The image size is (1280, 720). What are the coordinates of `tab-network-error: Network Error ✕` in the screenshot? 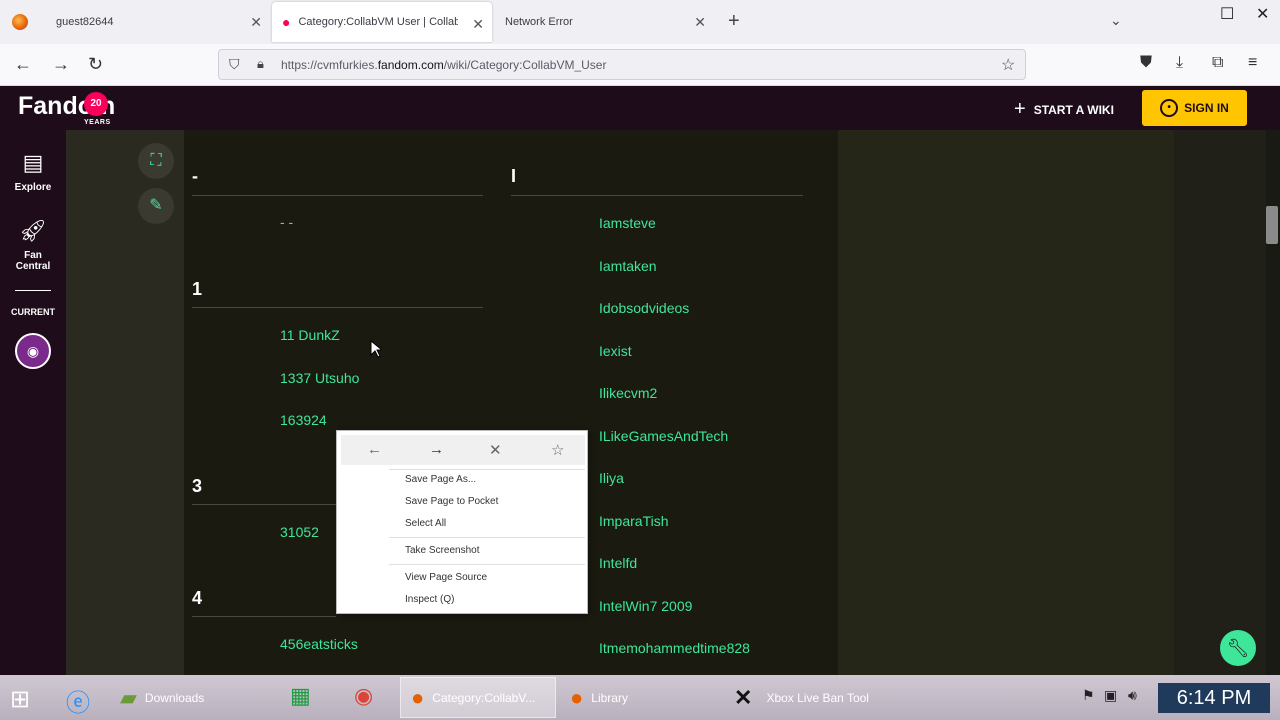 It's located at (604, 22).